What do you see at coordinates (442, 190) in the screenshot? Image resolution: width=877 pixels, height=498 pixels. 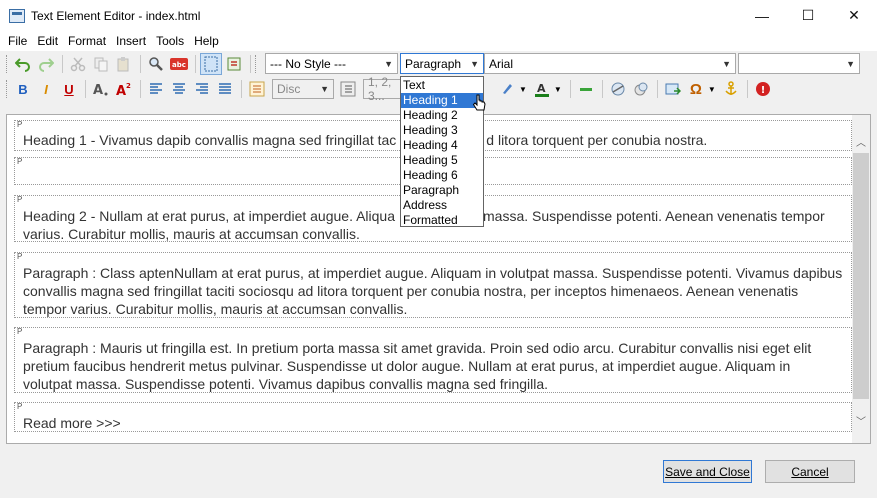 I see `format-option-paragraph: Paragraph` at bounding box center [442, 190].